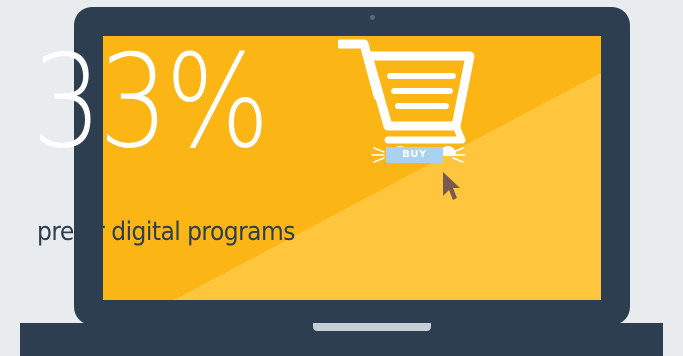 The width and height of the screenshot is (683, 356). I want to click on stat-caption: prefer digital programs, so click(166, 232).